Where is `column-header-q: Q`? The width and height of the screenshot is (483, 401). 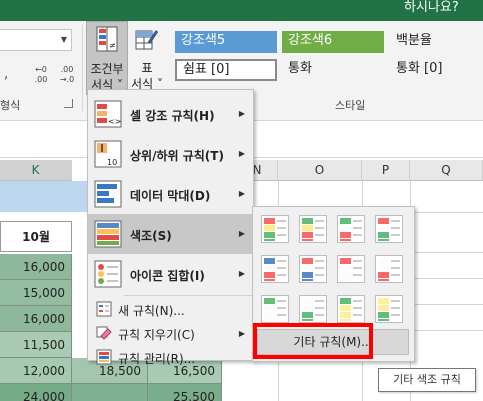 column-header-q: Q is located at coordinates (446, 170).